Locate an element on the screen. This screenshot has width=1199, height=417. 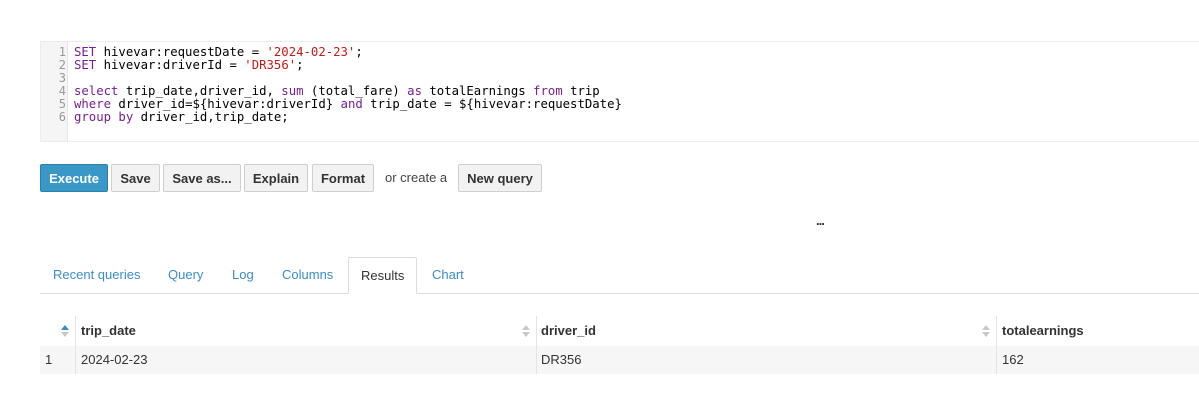
tab-results: Results is located at coordinates (382, 275).